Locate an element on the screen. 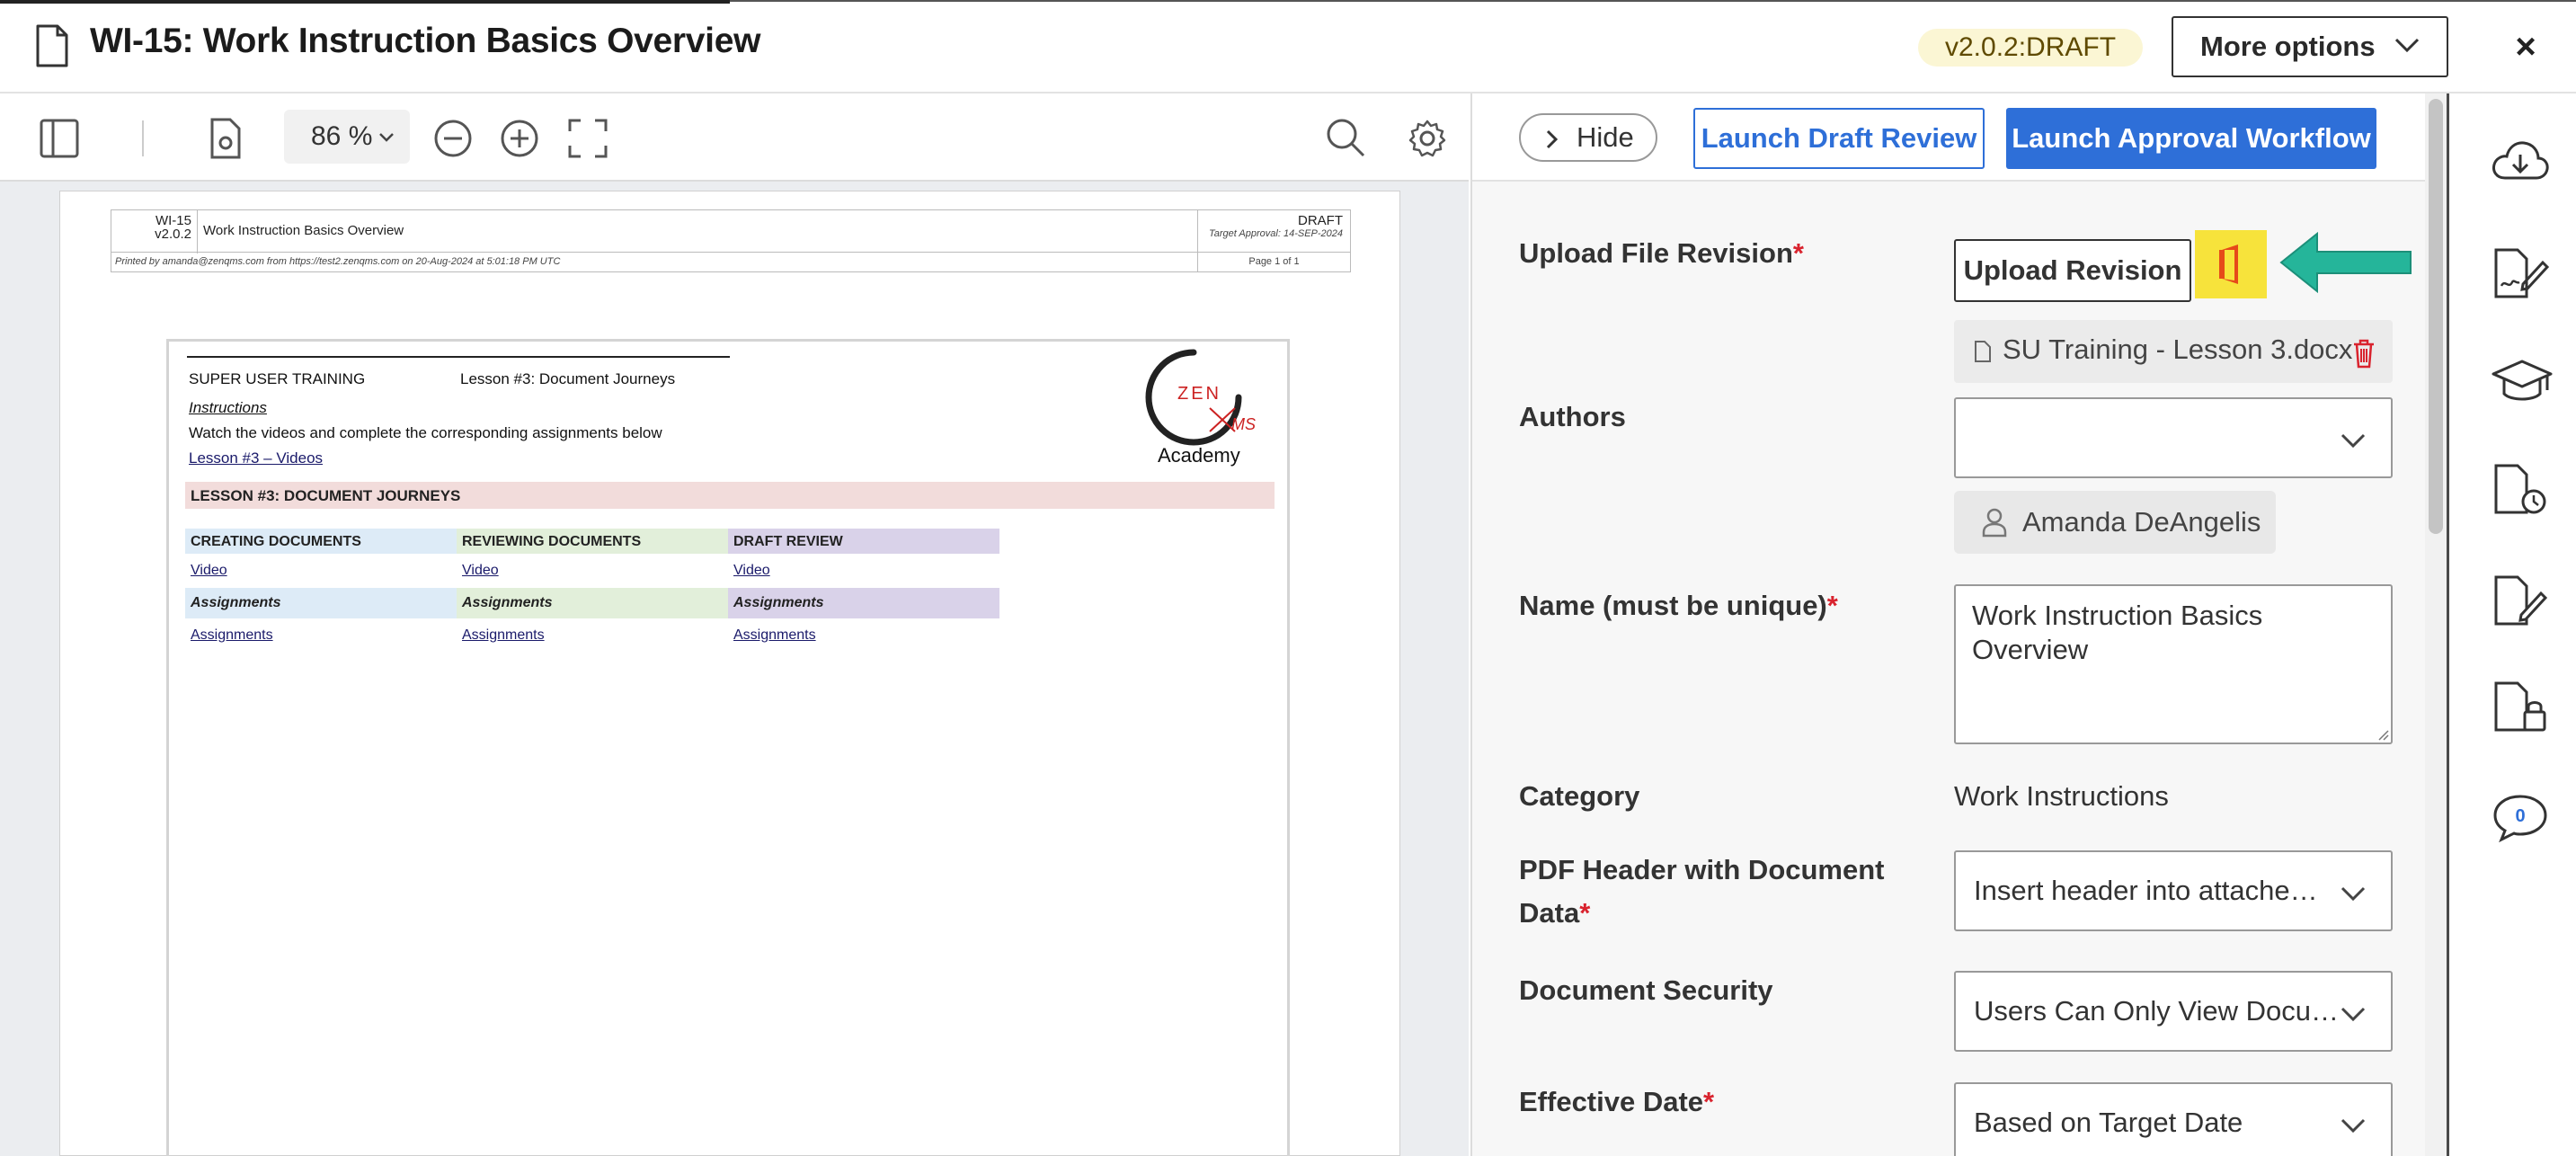  doc-lesson-title: Lesson #3: Document Journeys is located at coordinates (568, 379).